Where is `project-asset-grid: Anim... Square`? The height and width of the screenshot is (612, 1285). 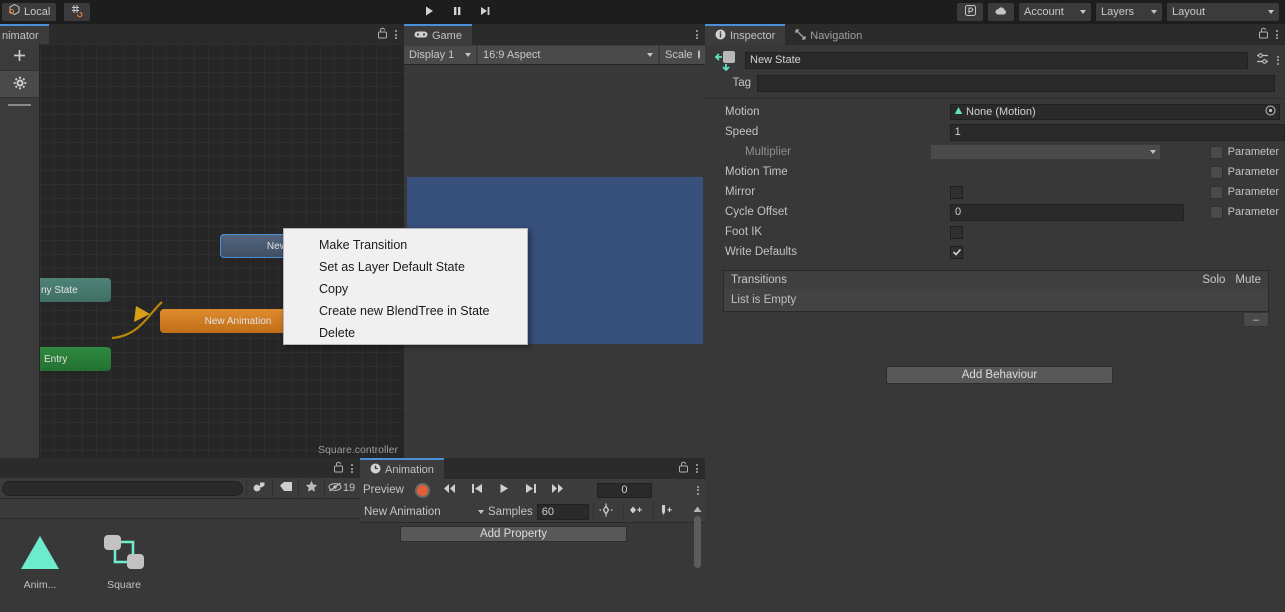
project-asset-grid: Anim... Square is located at coordinates (180, 566).